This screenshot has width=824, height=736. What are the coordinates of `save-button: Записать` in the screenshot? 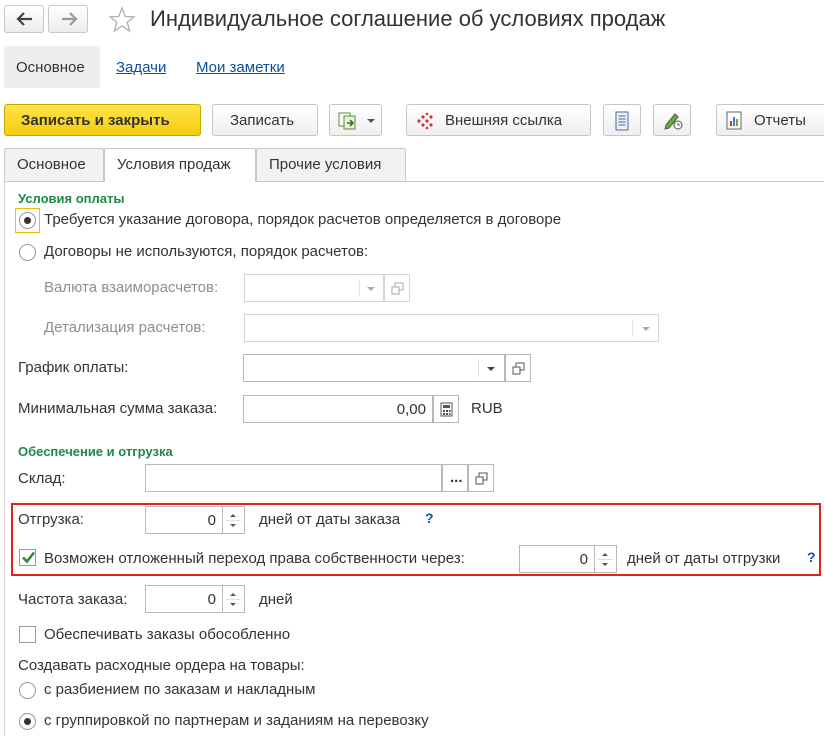 It's located at (265, 120).